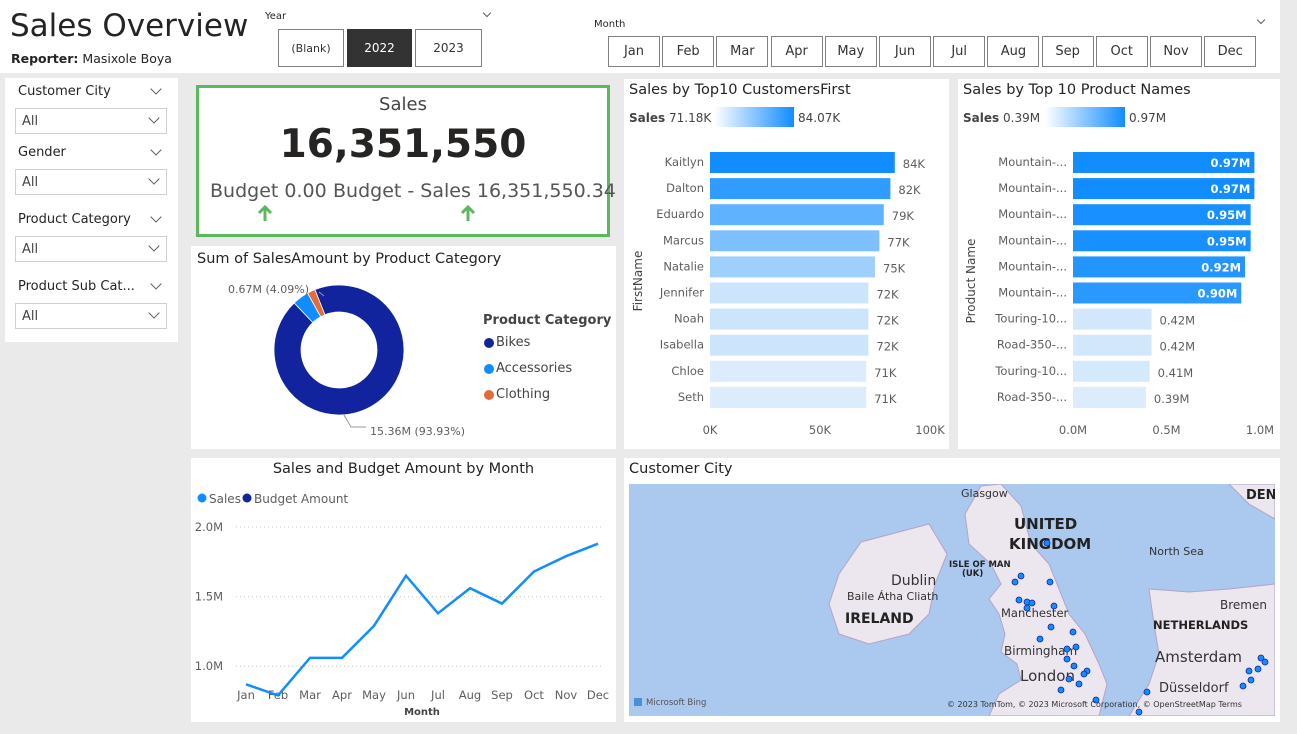 This screenshot has width=1297, height=734. What do you see at coordinates (1067, 51) in the screenshot?
I see `month-tile-sep: Sep` at bounding box center [1067, 51].